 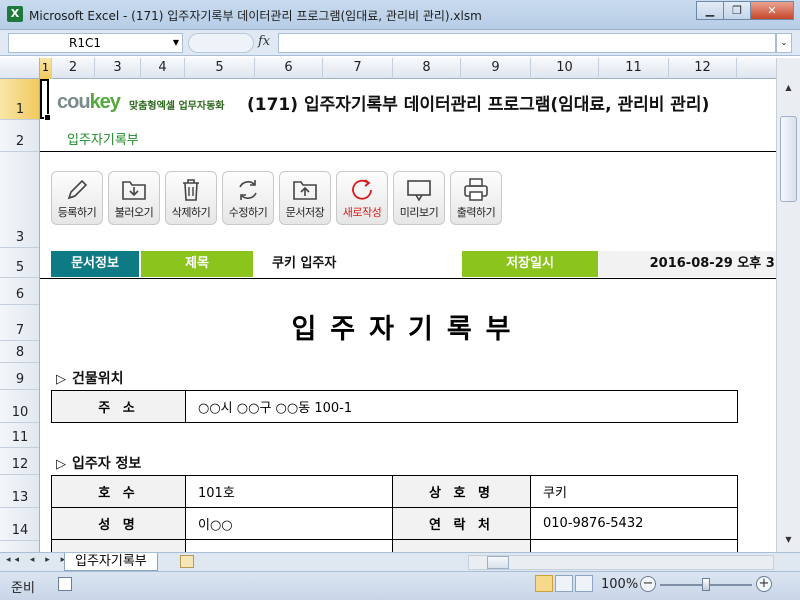 What do you see at coordinates (248, 190) in the screenshot?
I see `refresh-icon` at bounding box center [248, 190].